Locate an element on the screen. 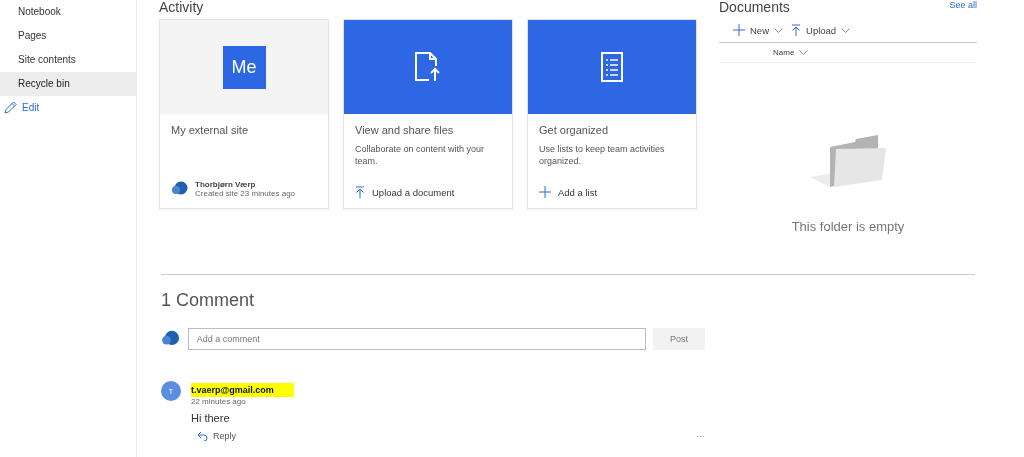 The height and width of the screenshot is (457, 1024). activity-card: View and share files Collaborate on content with your team. Upload a document is located at coordinates (428, 114).